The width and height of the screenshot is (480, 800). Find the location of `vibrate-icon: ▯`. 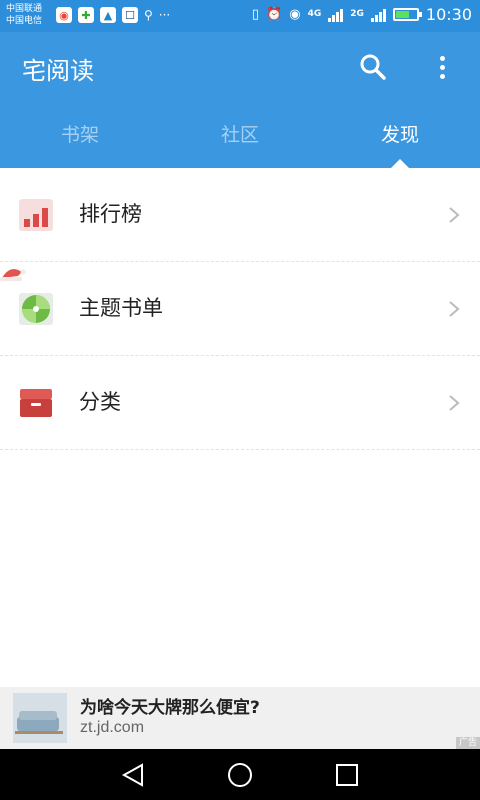

vibrate-icon: ▯ is located at coordinates (255, 14).